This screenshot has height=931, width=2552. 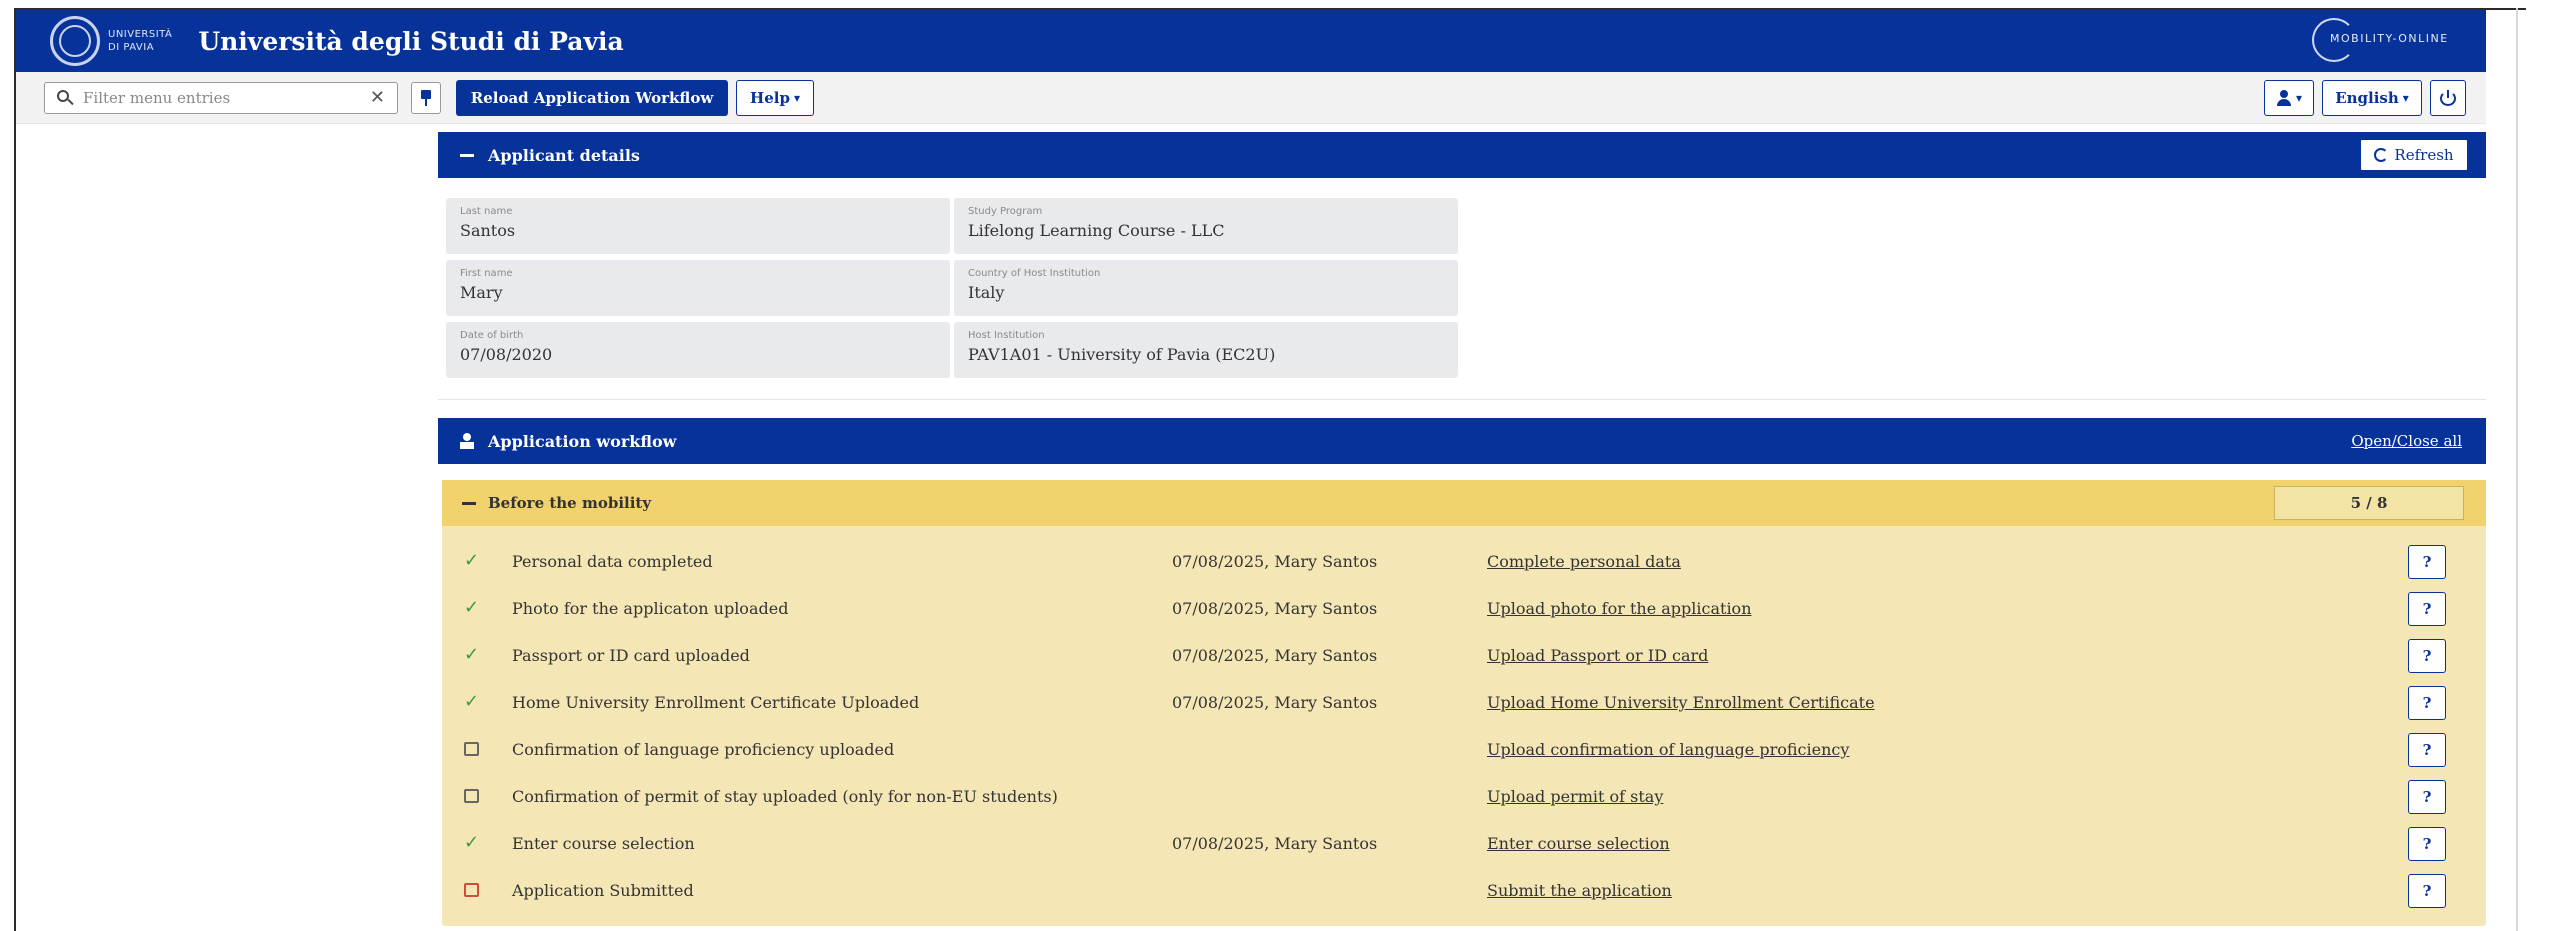 I want to click on university-seal-icon, so click(x=75, y=41).